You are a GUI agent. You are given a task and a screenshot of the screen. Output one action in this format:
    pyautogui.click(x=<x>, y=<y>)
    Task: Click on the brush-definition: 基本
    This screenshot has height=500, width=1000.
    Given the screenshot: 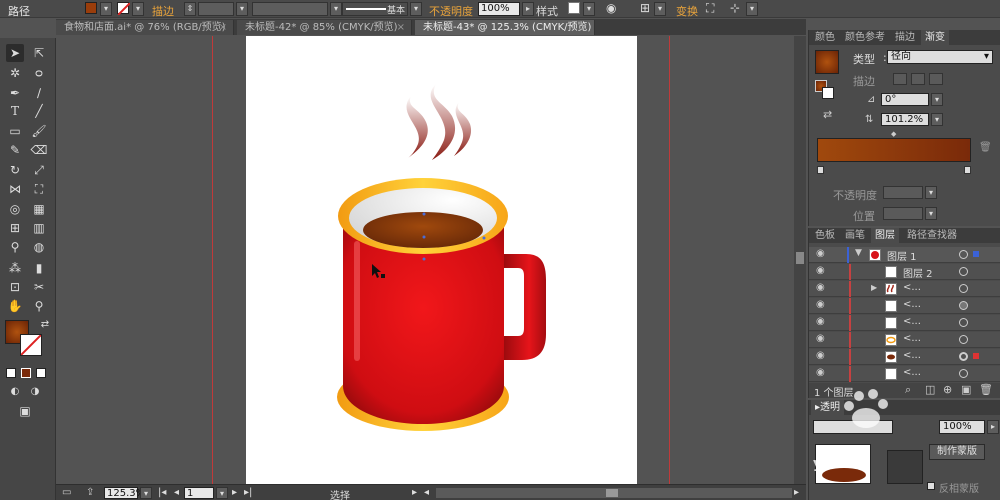 What is the action you would take?
    pyautogui.click(x=375, y=9)
    